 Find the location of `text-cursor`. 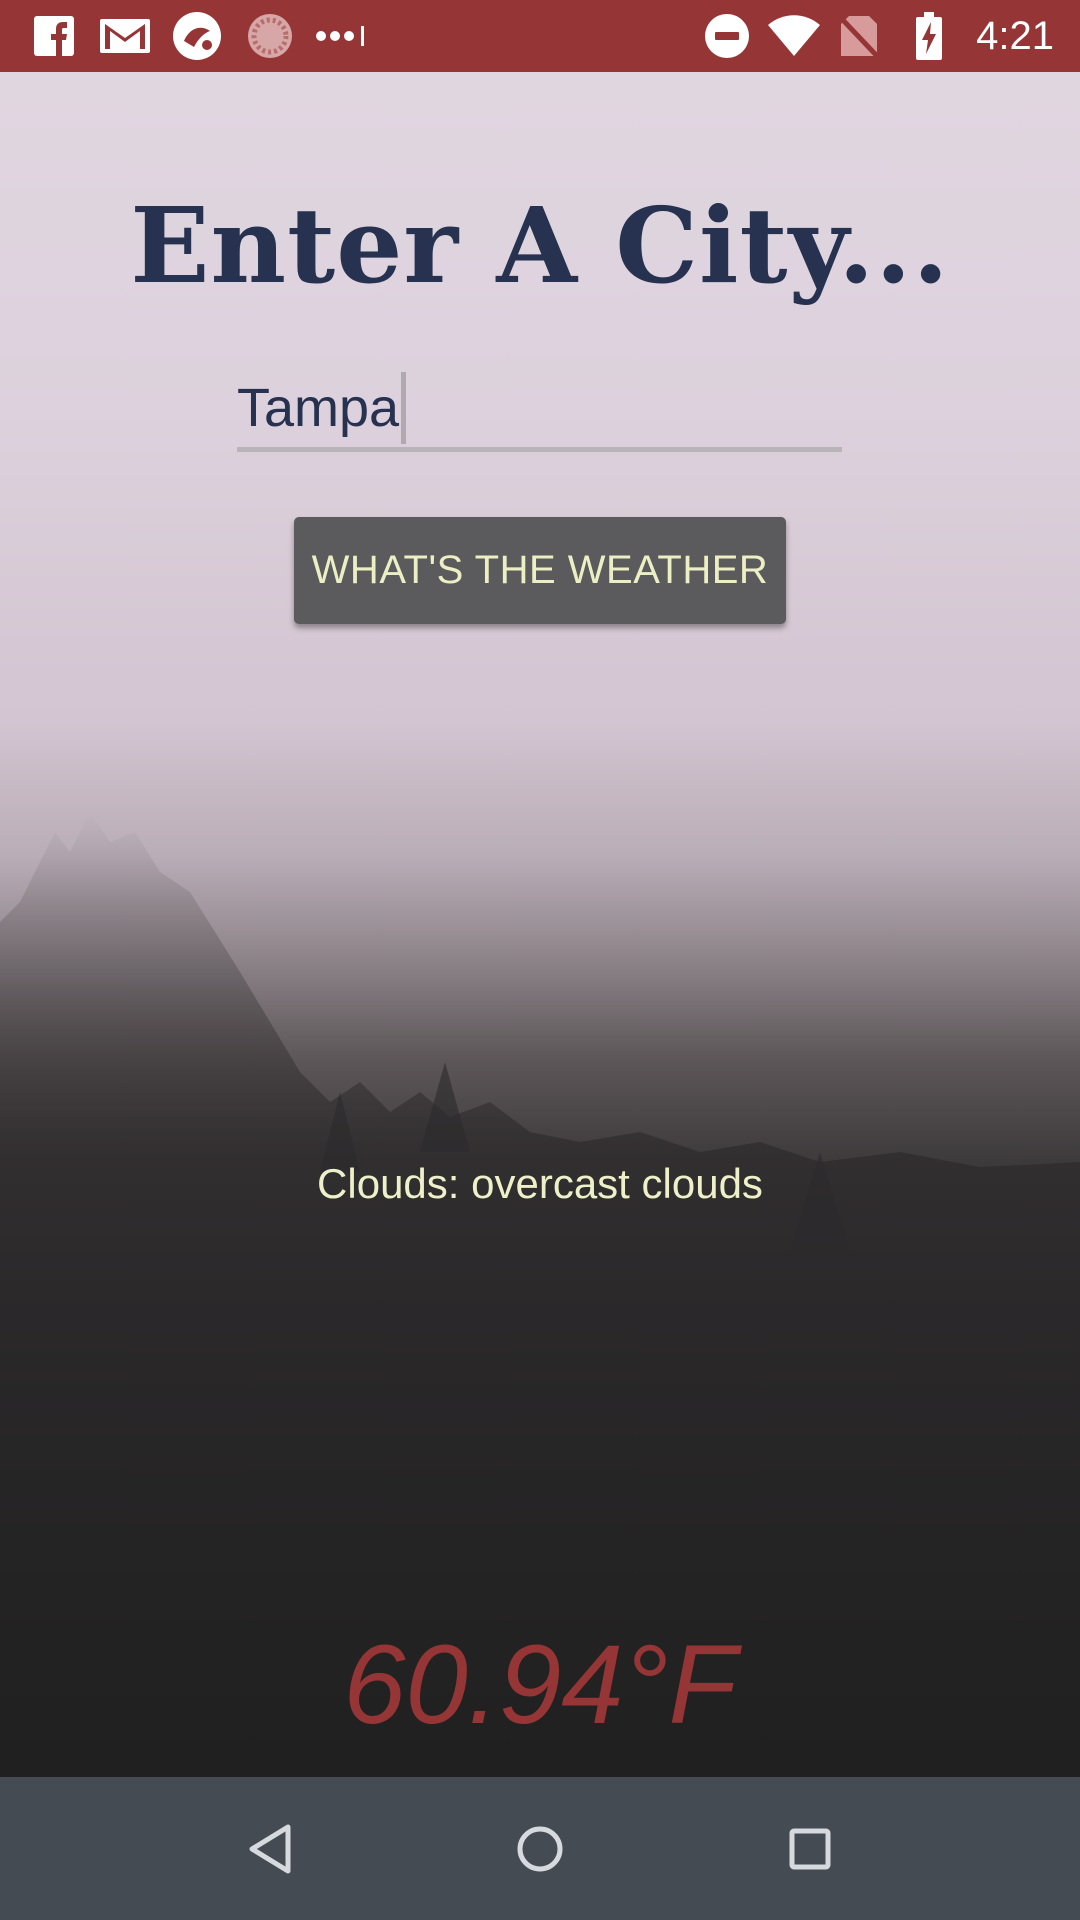

text-cursor is located at coordinates (404, 408).